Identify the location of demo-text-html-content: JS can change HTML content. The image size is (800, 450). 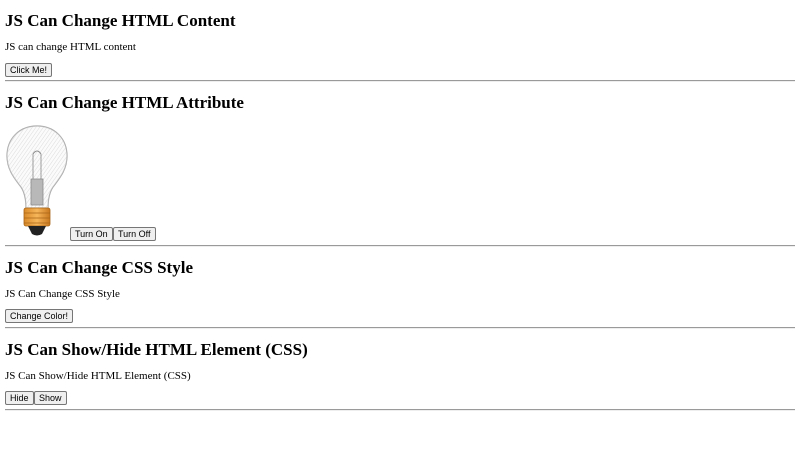
(70, 47).